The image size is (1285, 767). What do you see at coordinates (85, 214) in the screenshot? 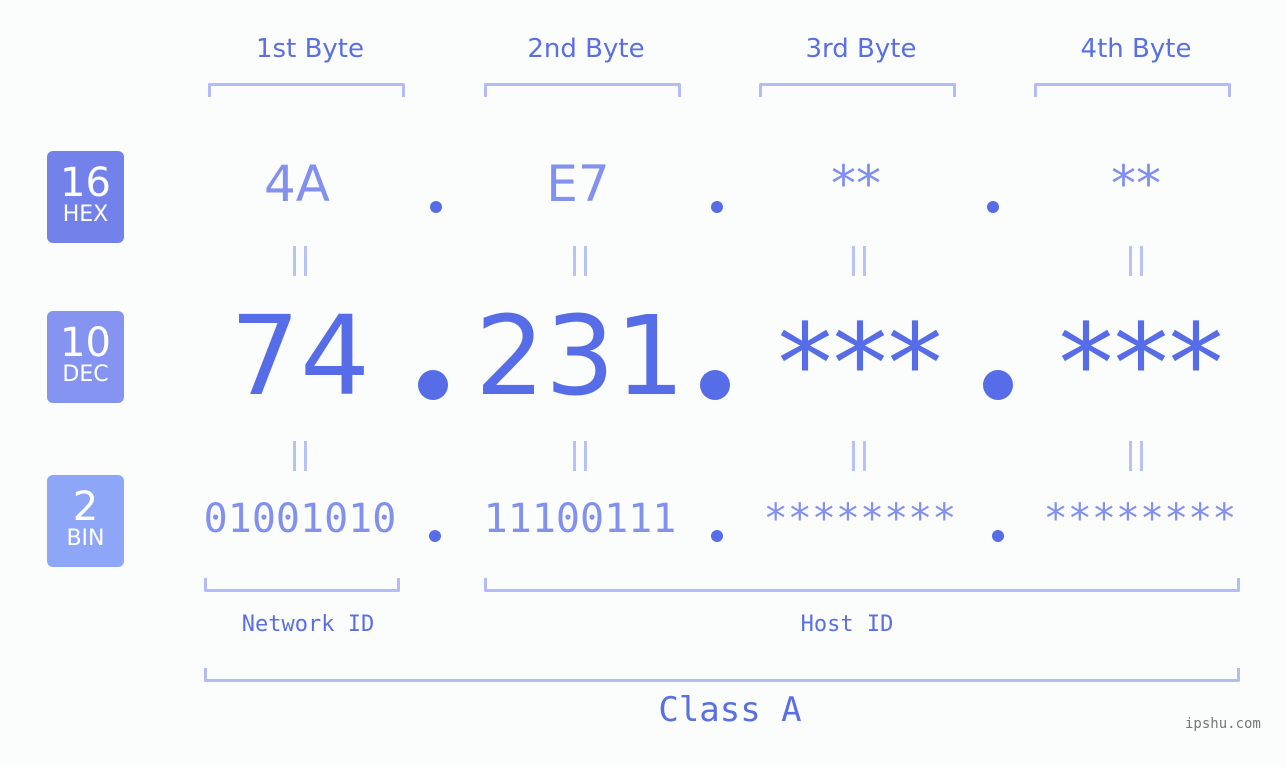
I see `hex-badge-label: HEX` at bounding box center [85, 214].